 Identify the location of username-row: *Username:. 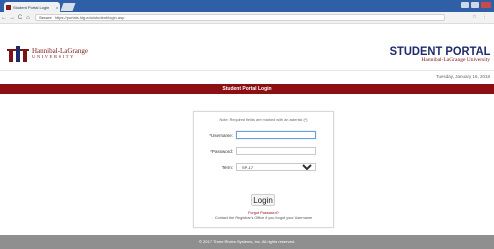
(263, 136).